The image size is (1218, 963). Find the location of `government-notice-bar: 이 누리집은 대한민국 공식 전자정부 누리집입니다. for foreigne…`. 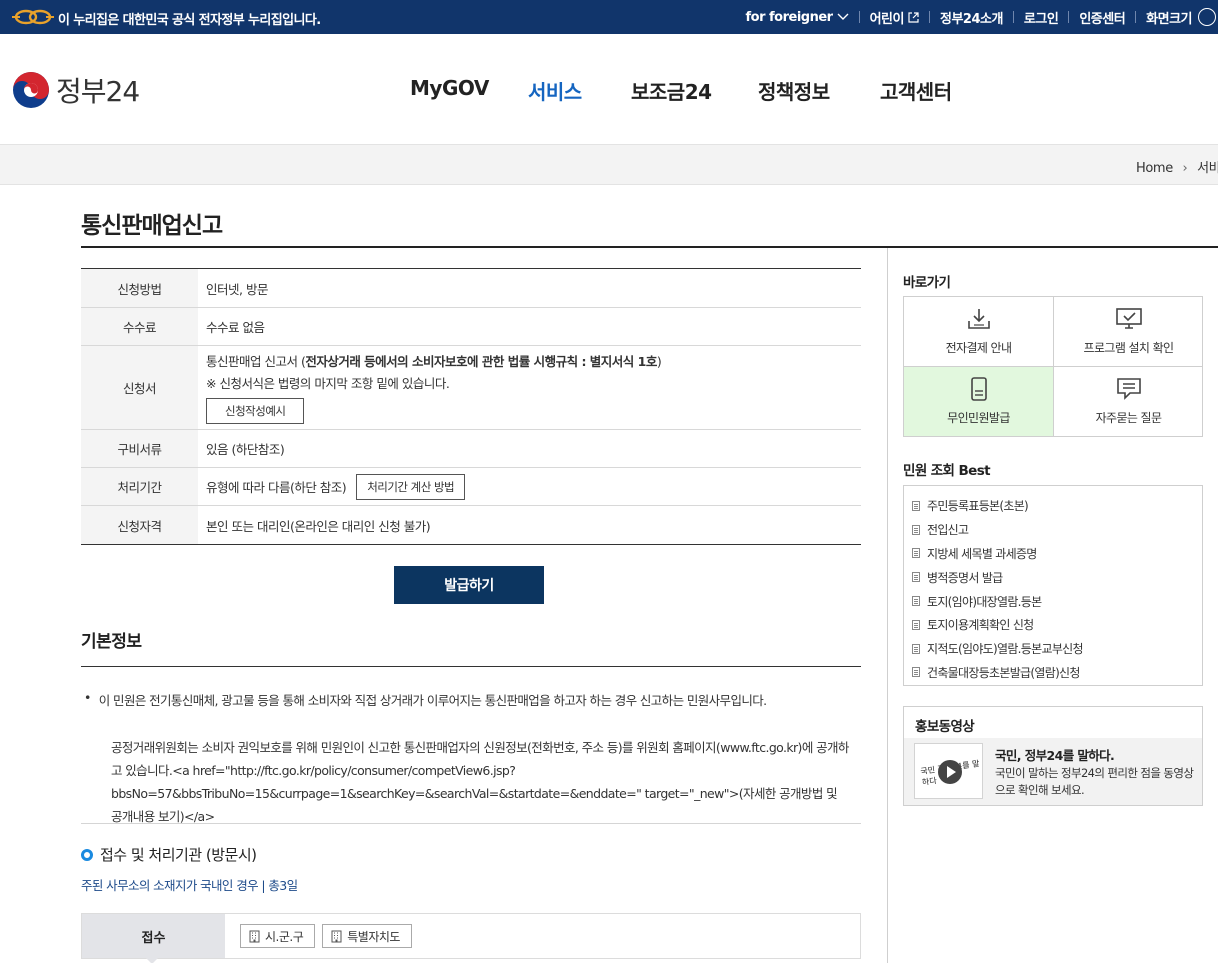

government-notice-bar: 이 누리집은 대한민국 공식 전자정부 누리집입니다. for foreigne… is located at coordinates (609, 17).